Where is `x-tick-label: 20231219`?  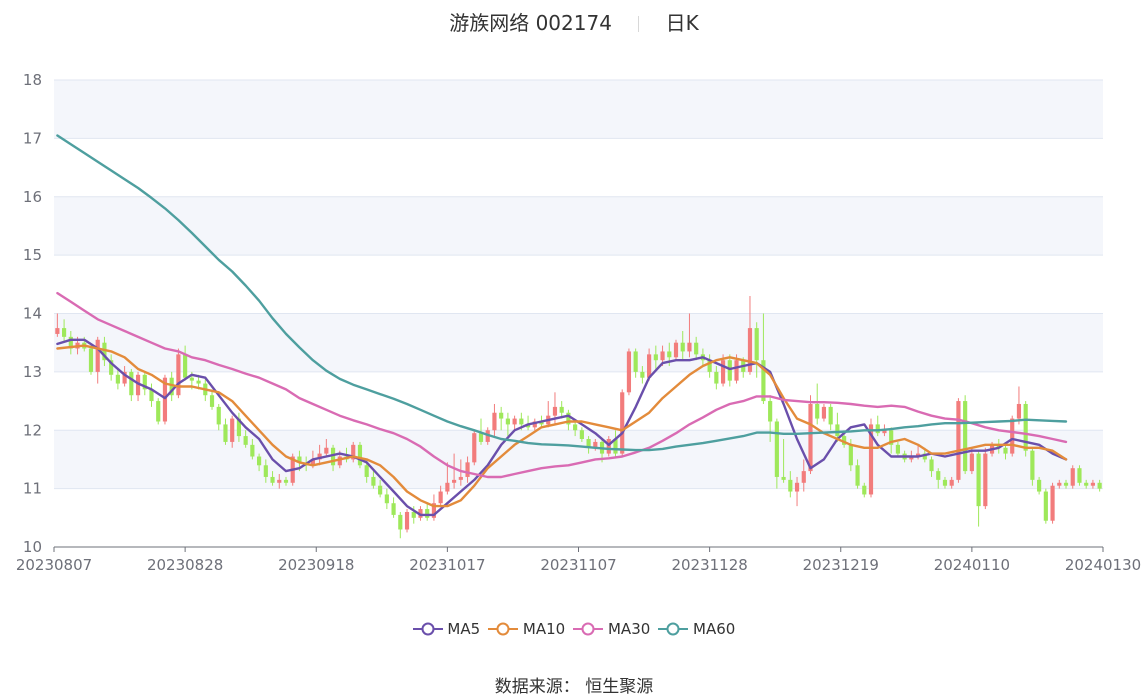 x-tick-label: 20231219 is located at coordinates (841, 565).